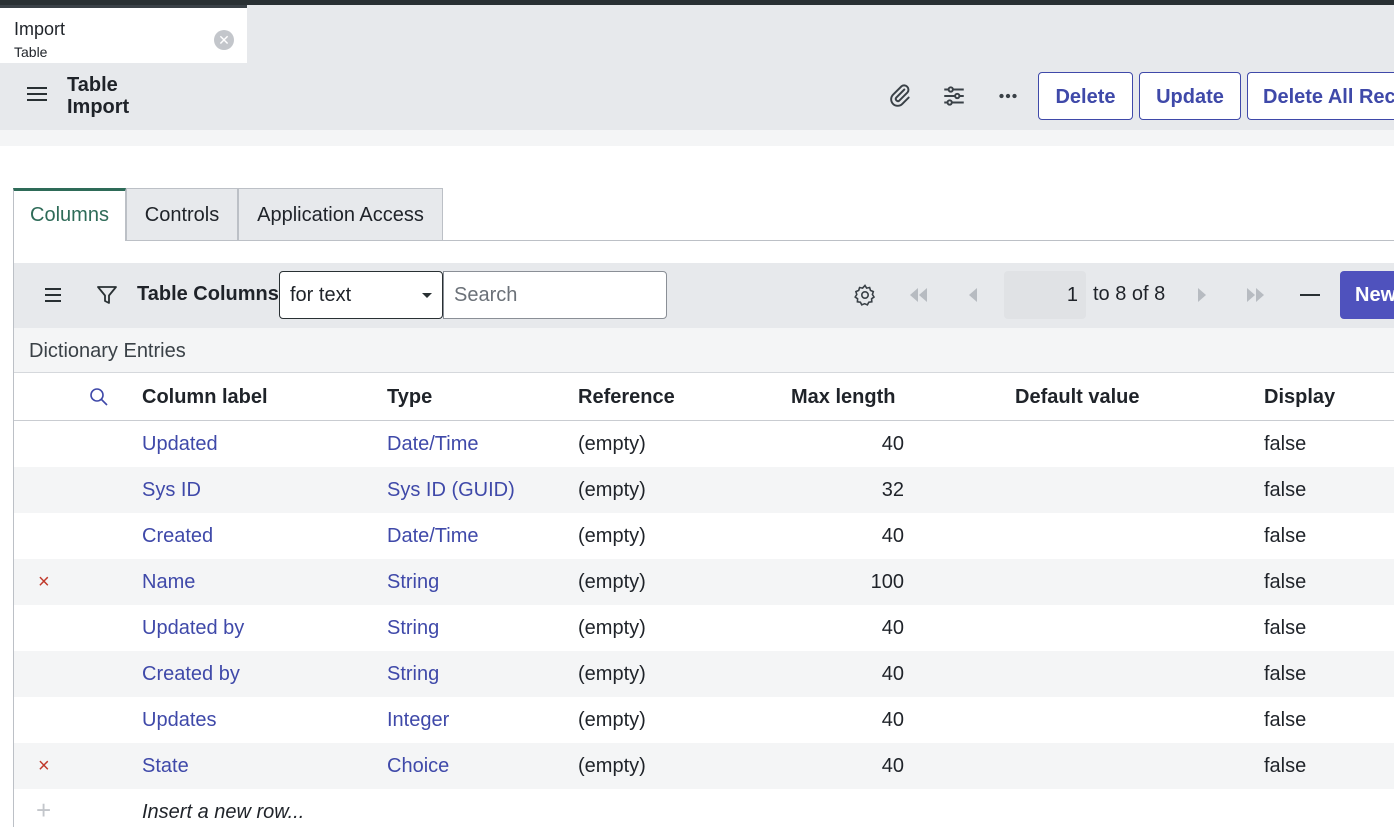 The height and width of the screenshot is (827, 1394). Describe the element at coordinates (626, 397) in the screenshot. I see `column-header-reference: Reference` at that location.